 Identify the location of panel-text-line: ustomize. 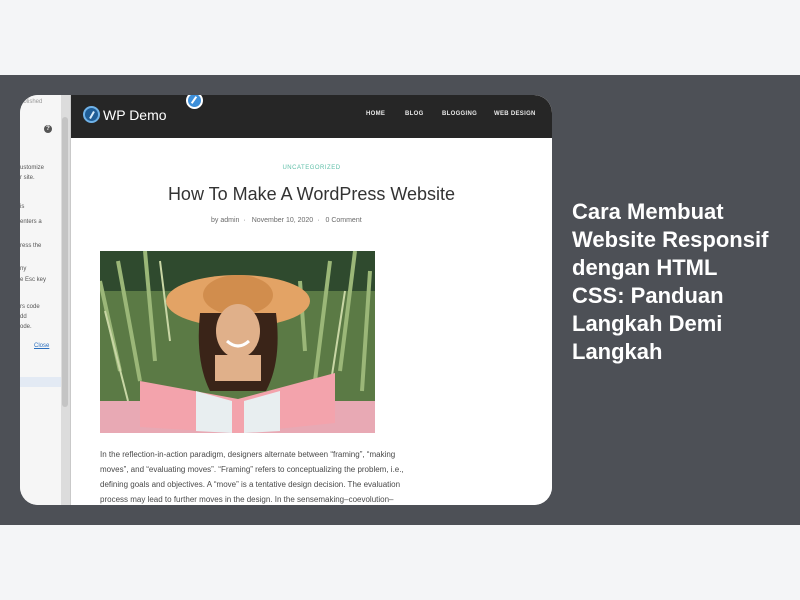
(32, 168).